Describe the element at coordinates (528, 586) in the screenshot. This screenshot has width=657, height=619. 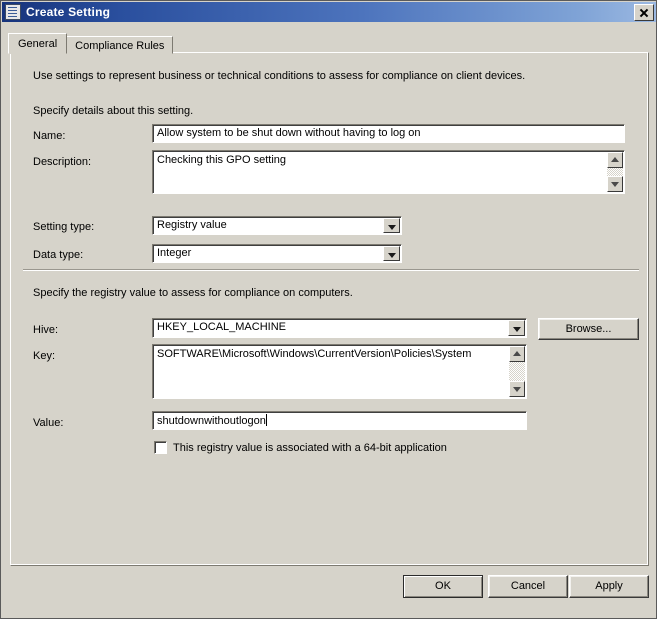
I see `cancel-button: Cancel` at that location.